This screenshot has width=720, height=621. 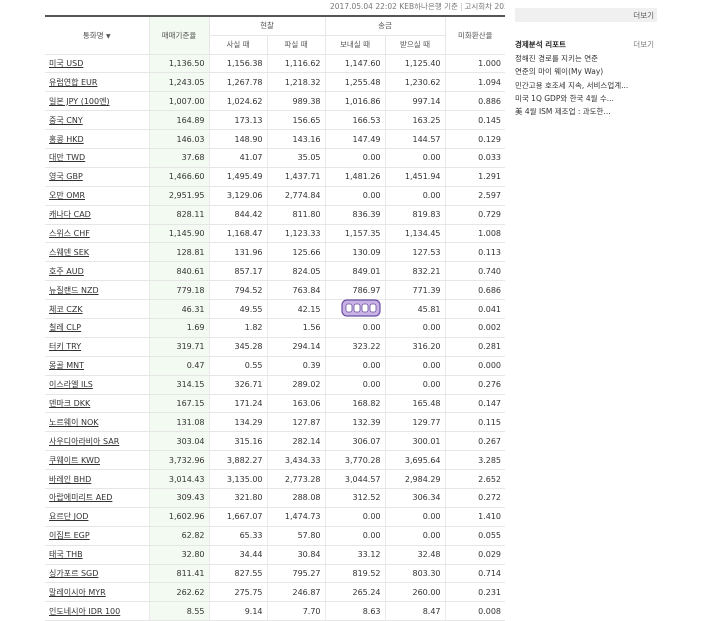 What do you see at coordinates (67, 195) in the screenshot?
I see `currency-link: 오만 OMR` at bounding box center [67, 195].